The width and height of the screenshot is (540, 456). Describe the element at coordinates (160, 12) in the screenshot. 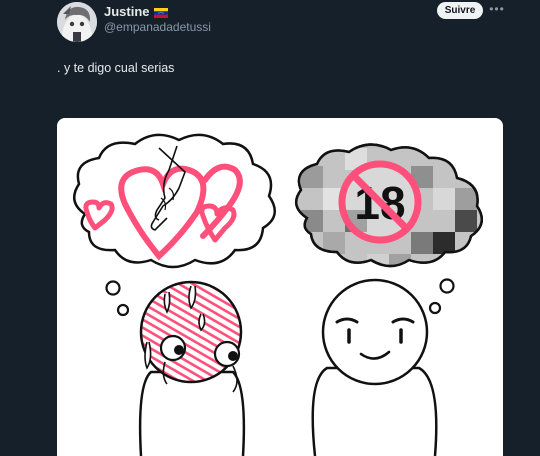

I see `venezuela-flag-icon` at that location.